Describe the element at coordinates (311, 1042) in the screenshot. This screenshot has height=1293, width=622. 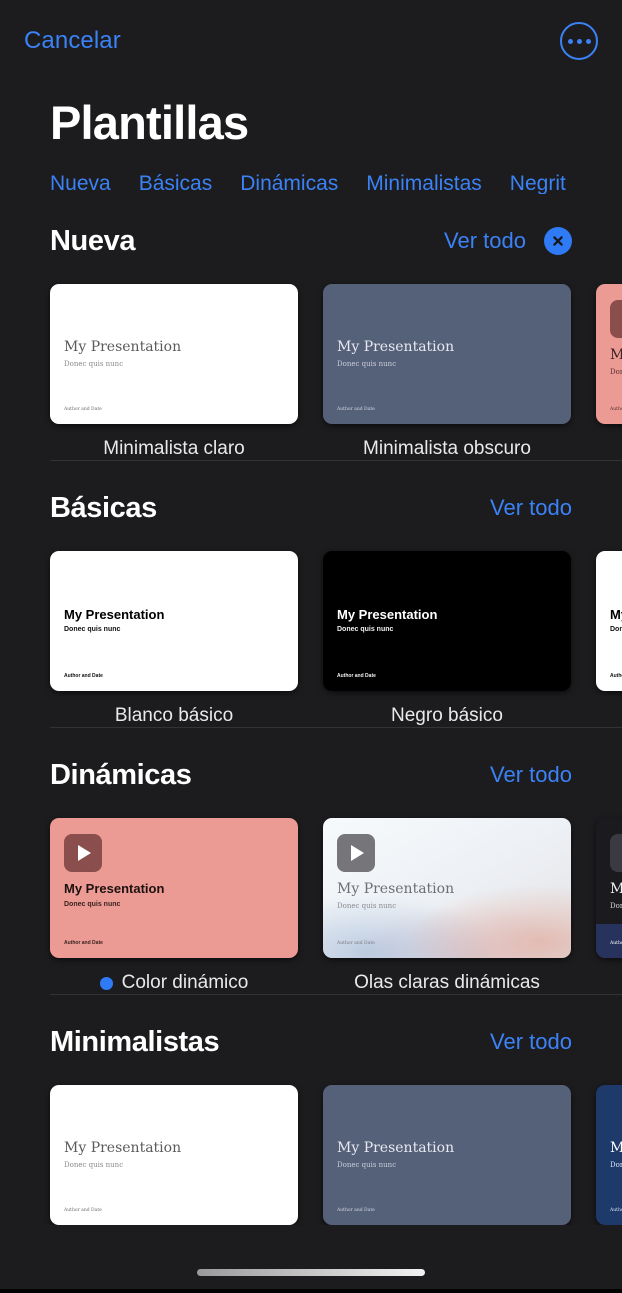
I see `section-header: Minimalistas Ver todo` at that location.